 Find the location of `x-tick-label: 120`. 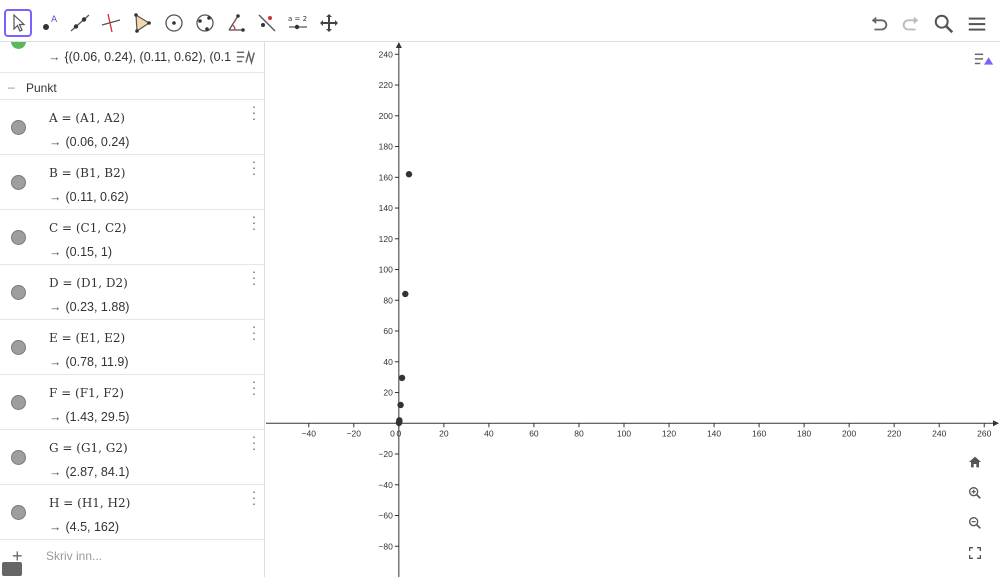

x-tick-label: 120 is located at coordinates (669, 433).